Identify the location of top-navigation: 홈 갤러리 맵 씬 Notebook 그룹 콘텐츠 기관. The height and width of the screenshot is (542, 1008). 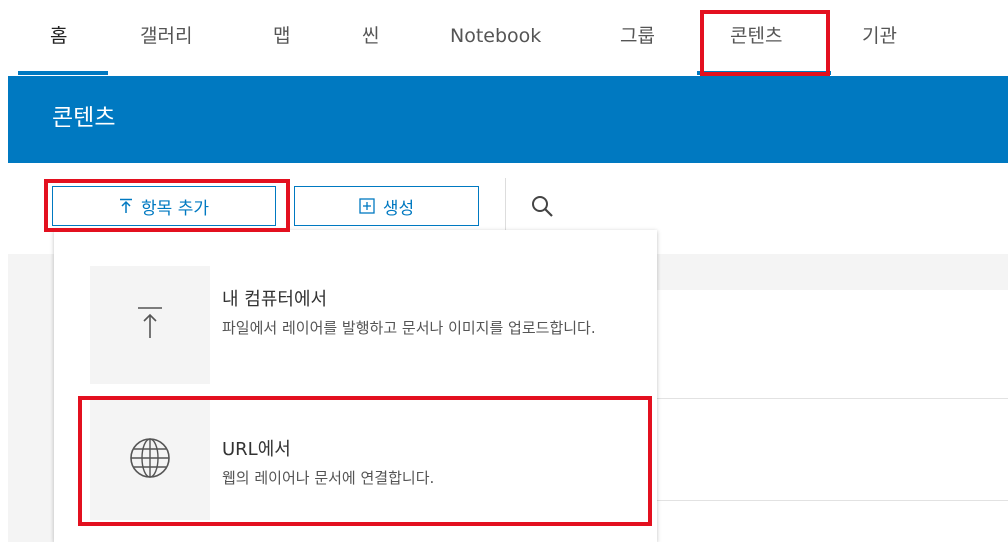
(504, 38).